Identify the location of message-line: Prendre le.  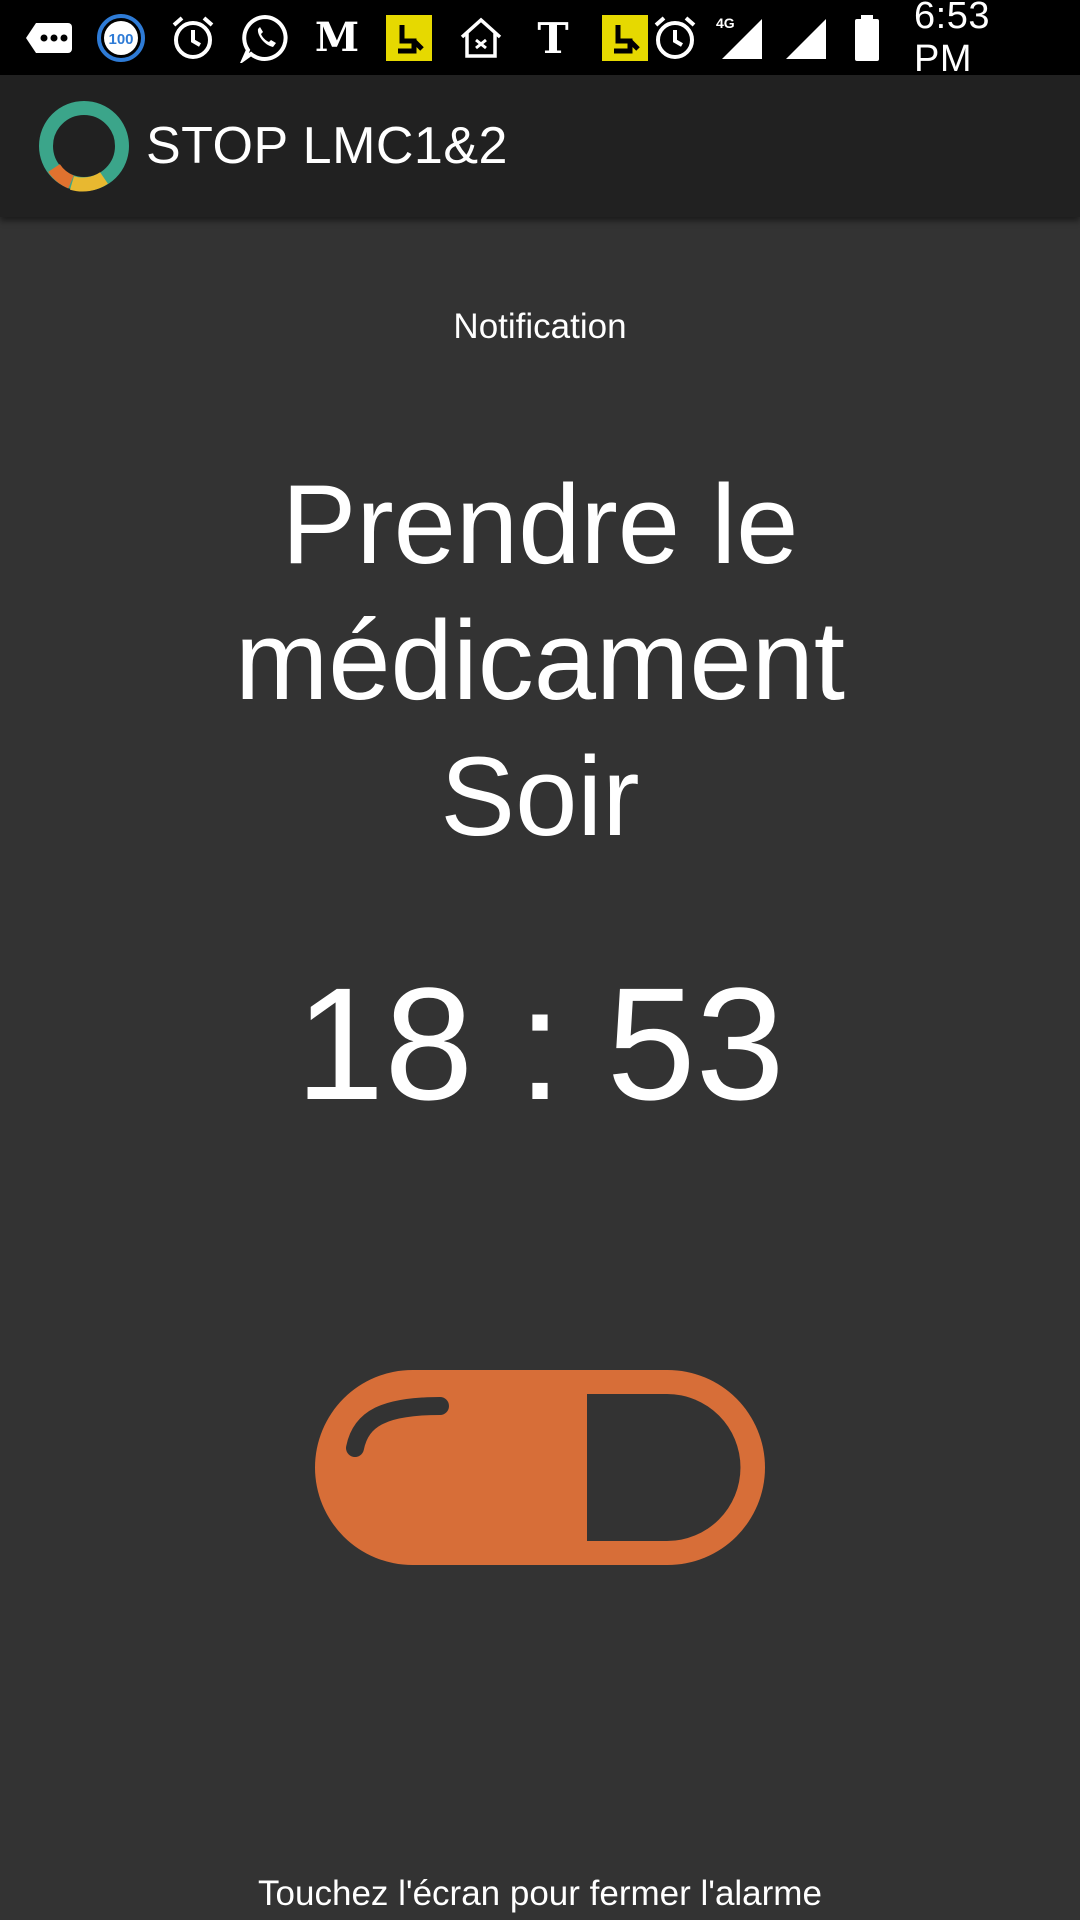
(540, 524).